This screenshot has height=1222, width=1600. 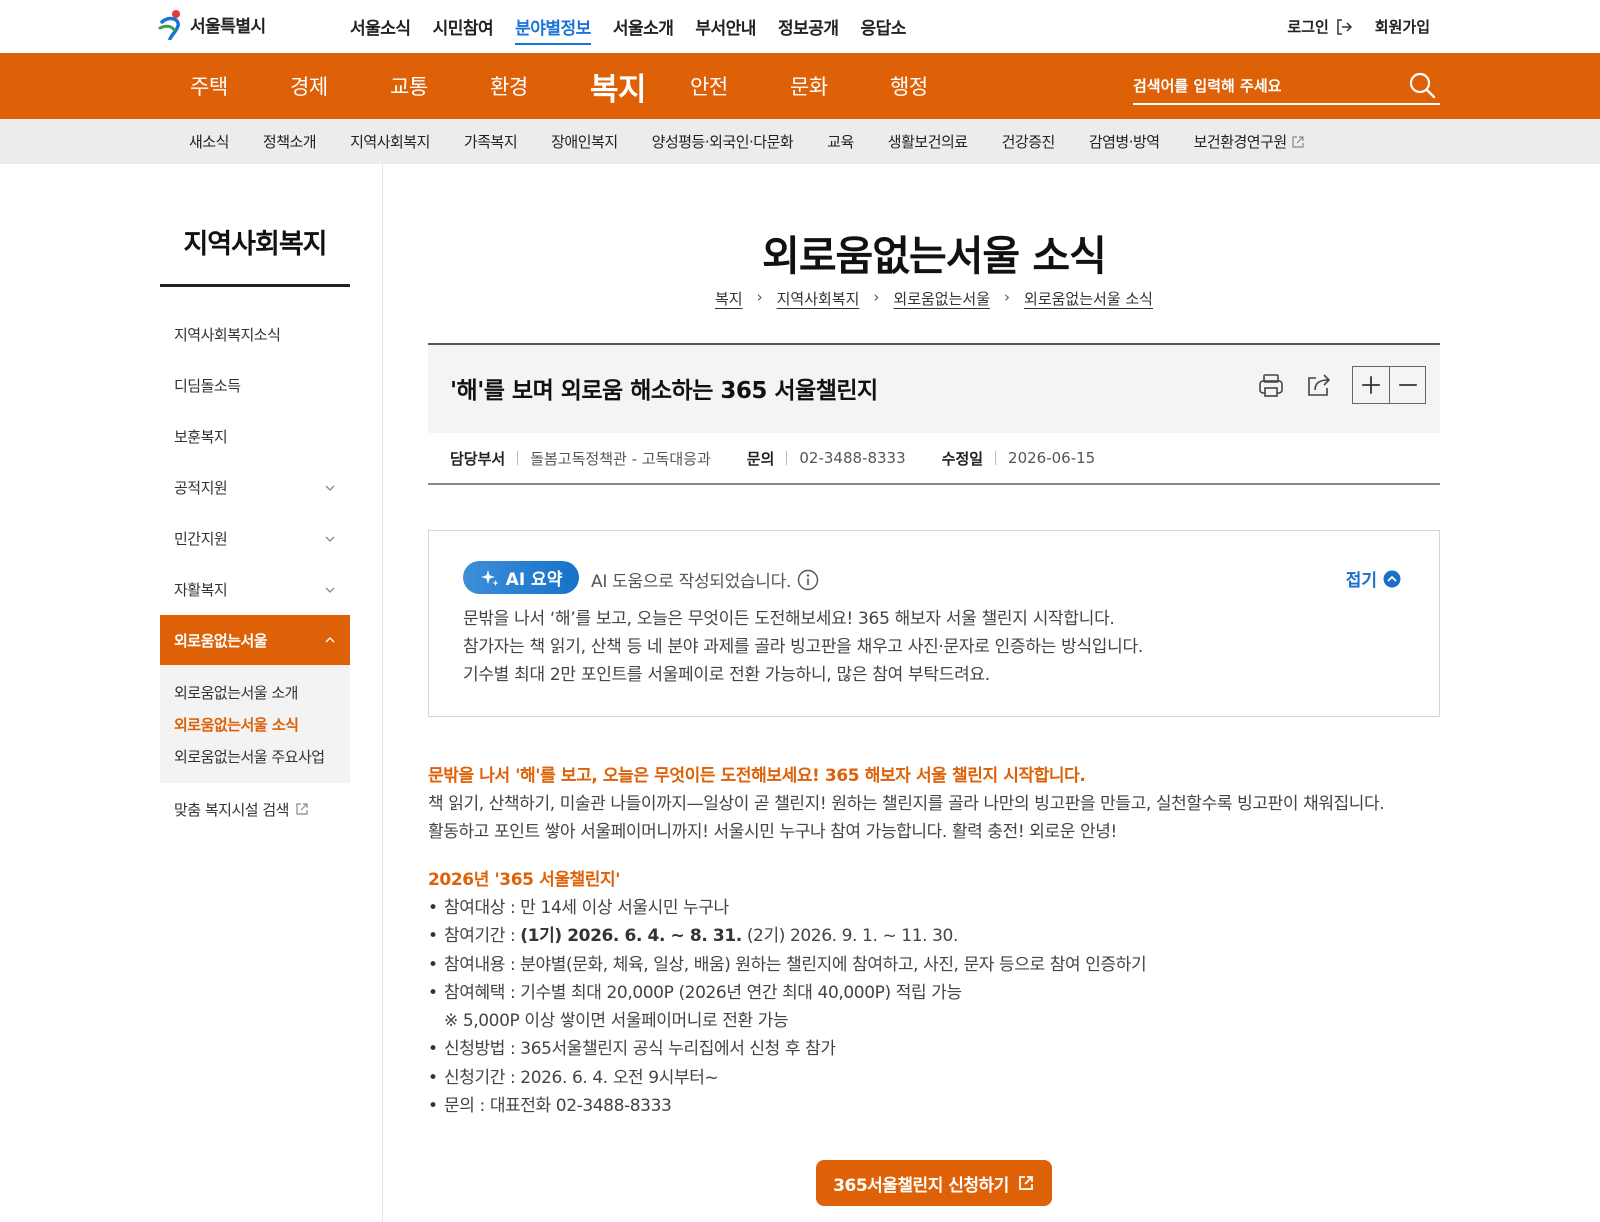 I want to click on zoom-out-button, so click(x=1407, y=385).